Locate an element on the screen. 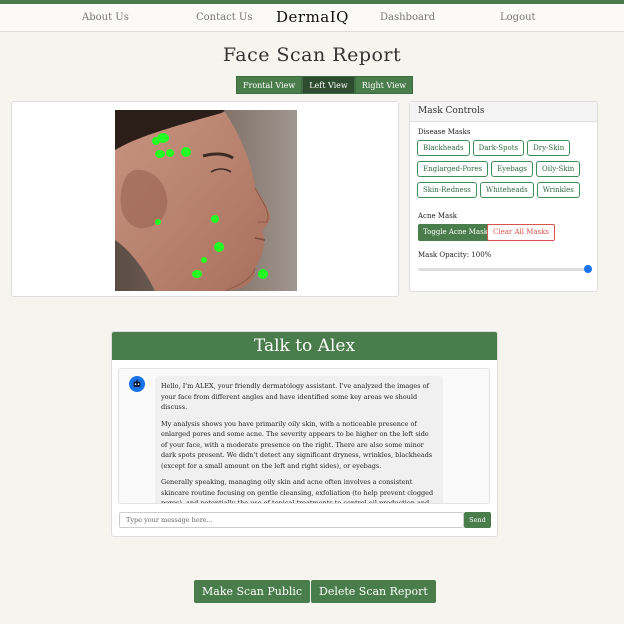 The width and height of the screenshot is (624, 624). chat-title: Talk to Alex is located at coordinates (304, 346).